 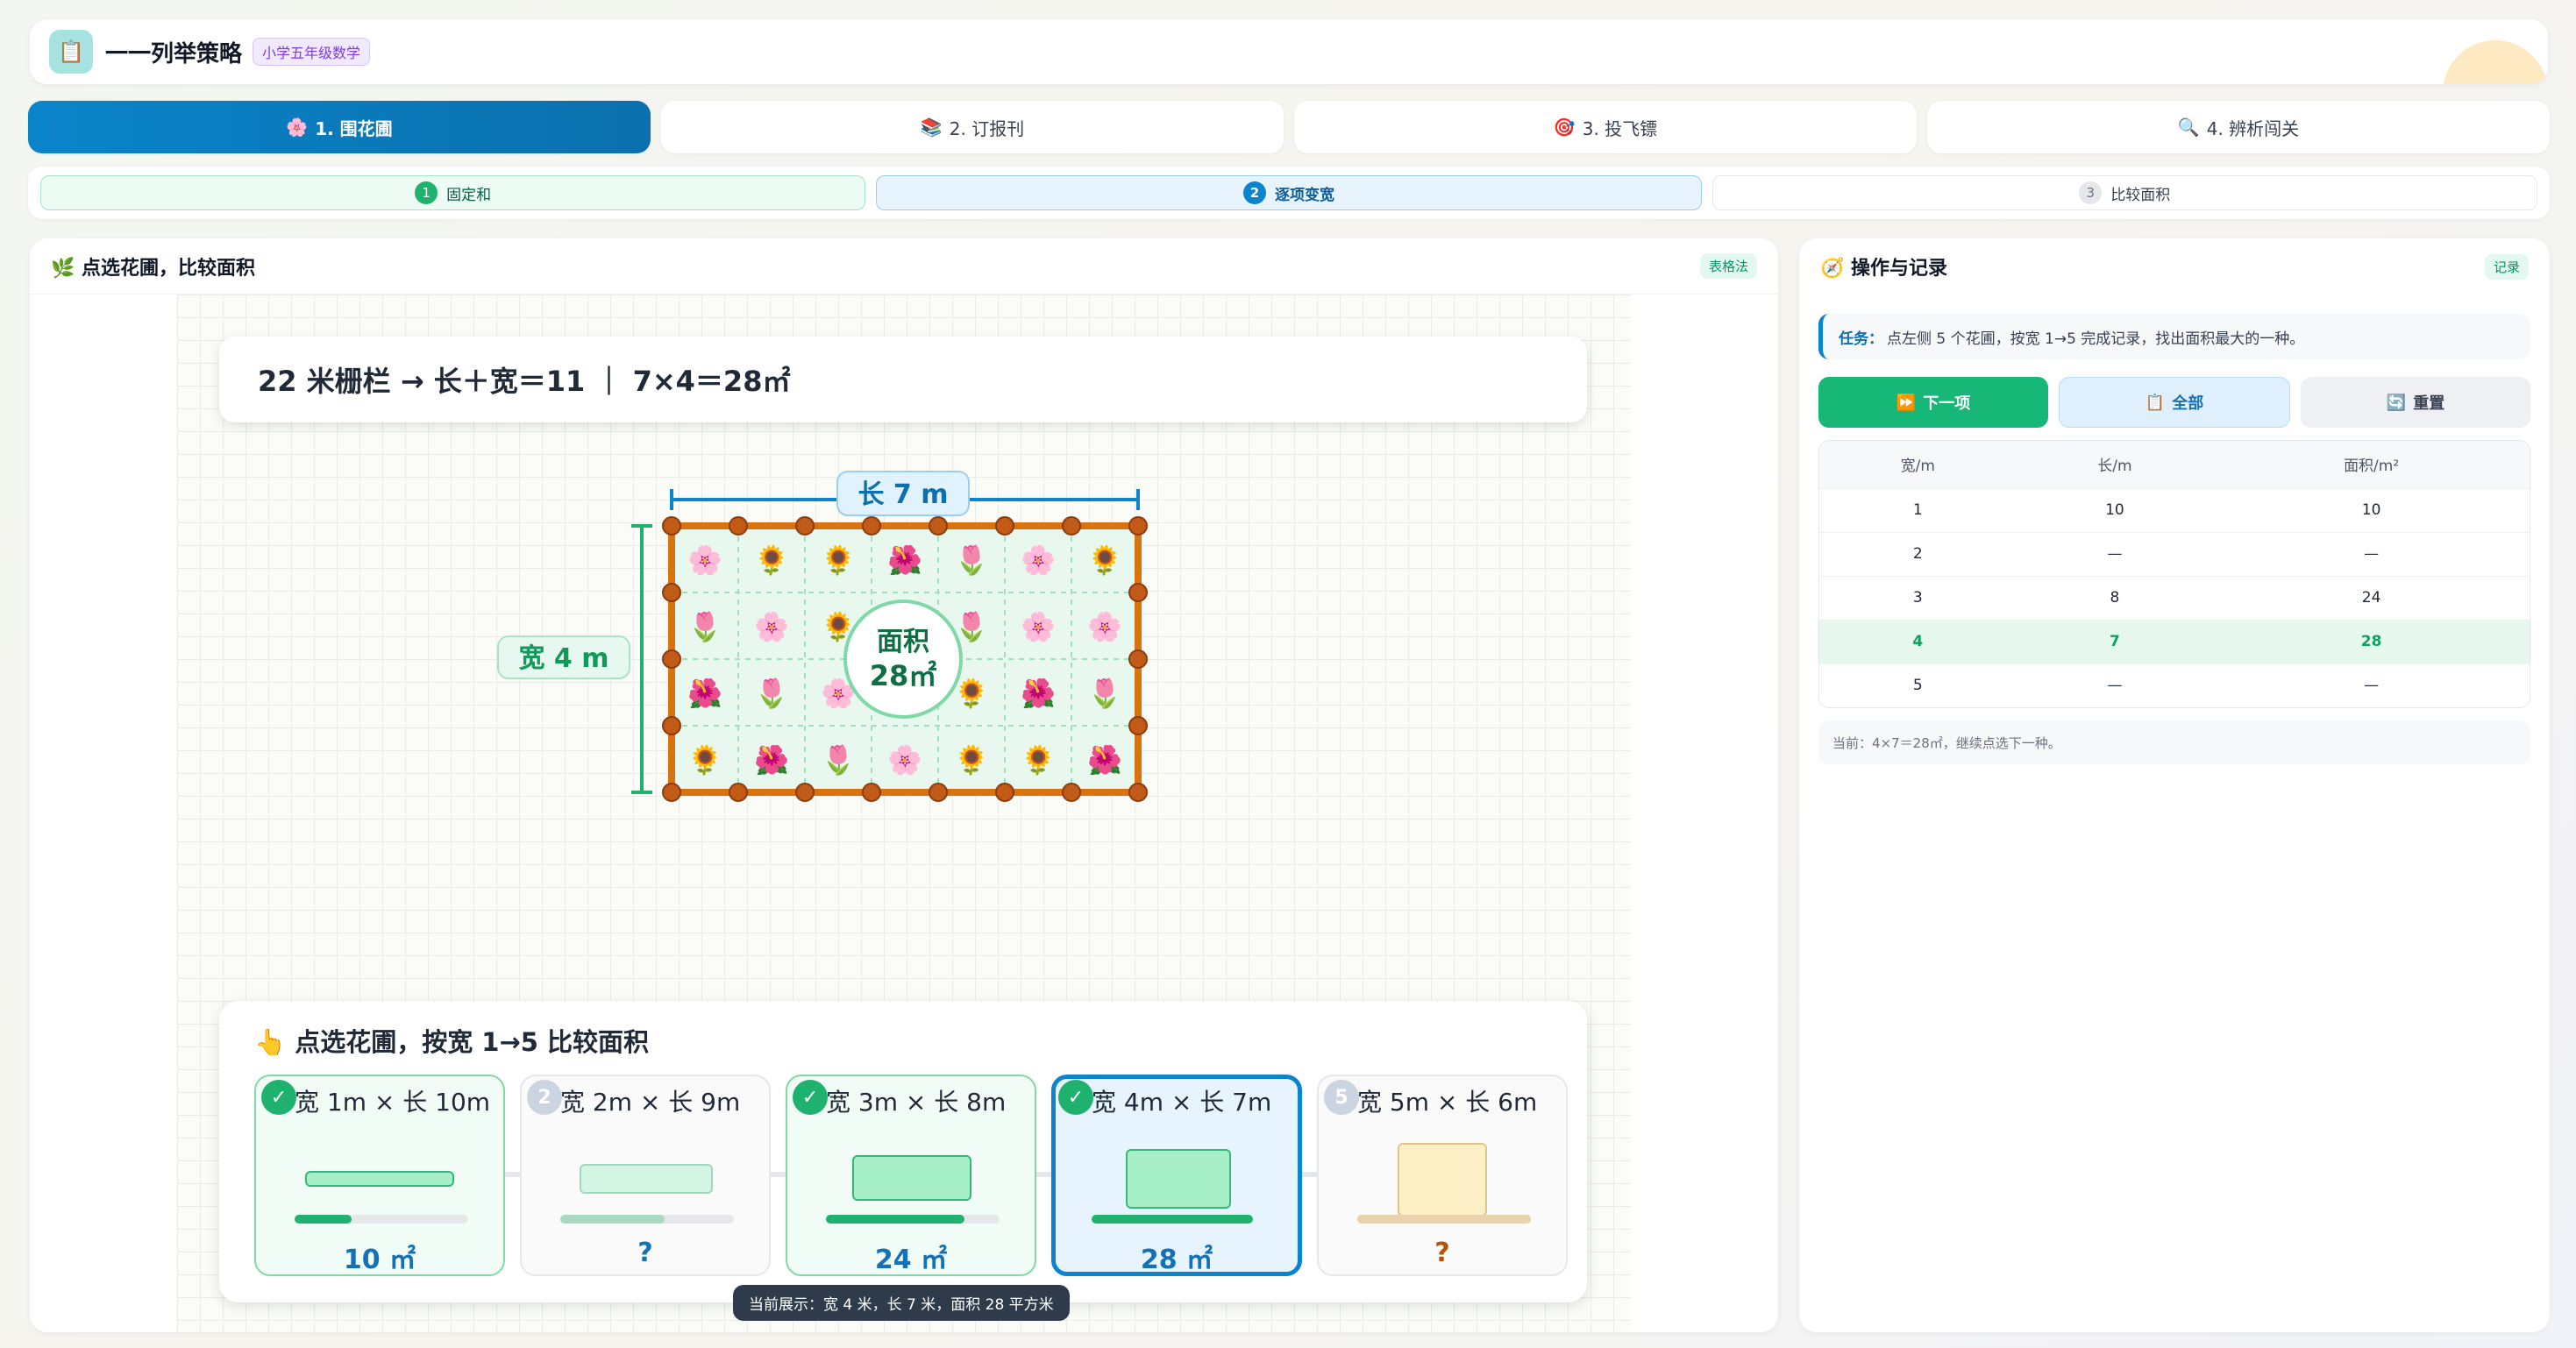 I want to click on grade-badge: 小学五年级数学, so click(x=312, y=52).